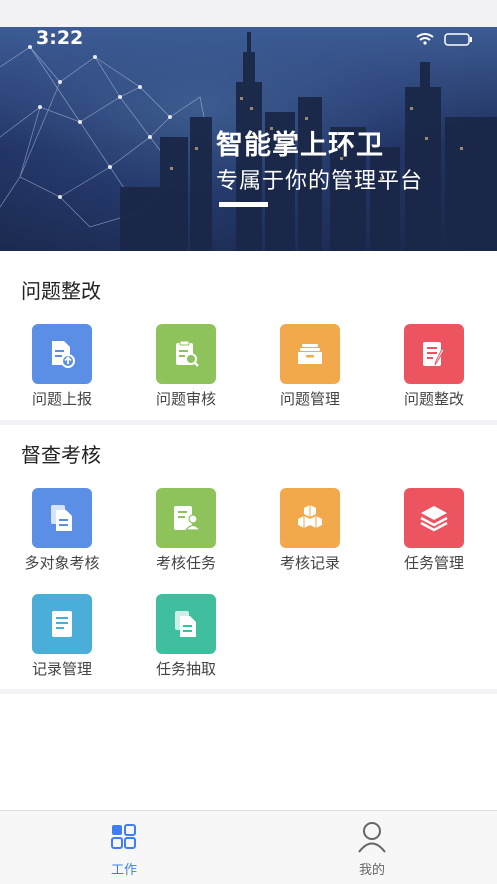 This screenshot has height=884, width=497. I want to click on document-upload-icon, so click(62, 354).